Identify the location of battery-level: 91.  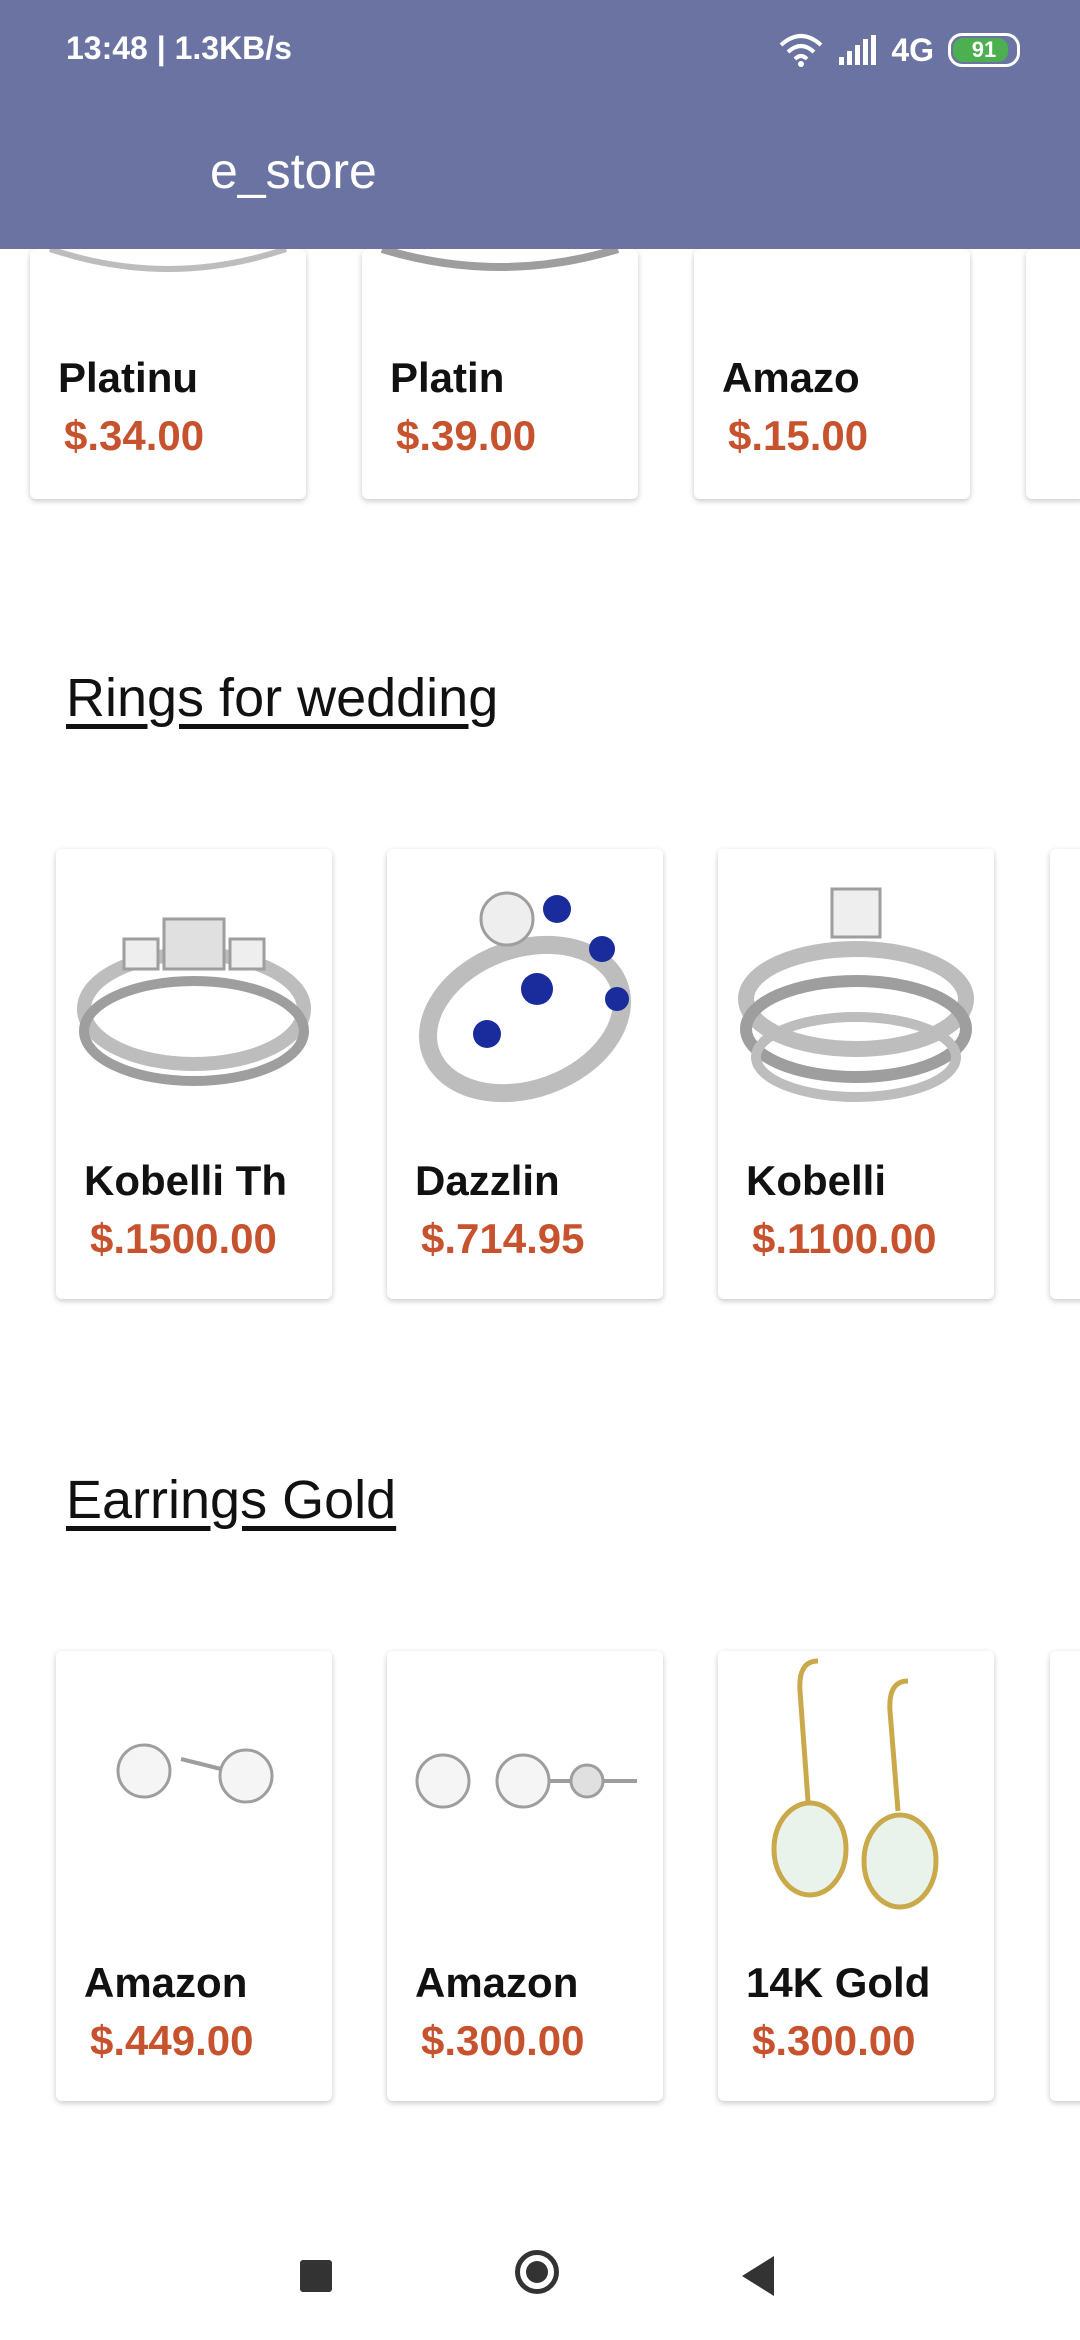
(984, 49).